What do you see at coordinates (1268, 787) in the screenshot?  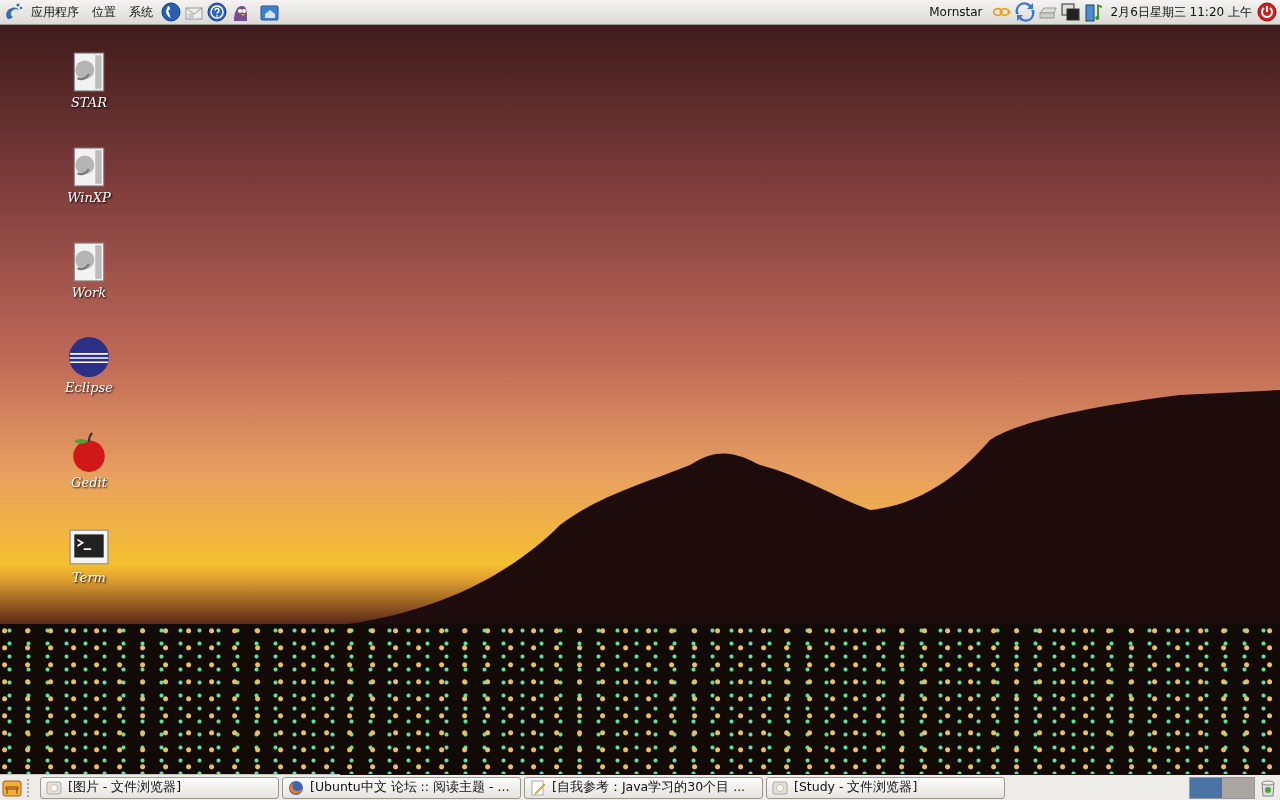 I see `trash-icon` at bounding box center [1268, 787].